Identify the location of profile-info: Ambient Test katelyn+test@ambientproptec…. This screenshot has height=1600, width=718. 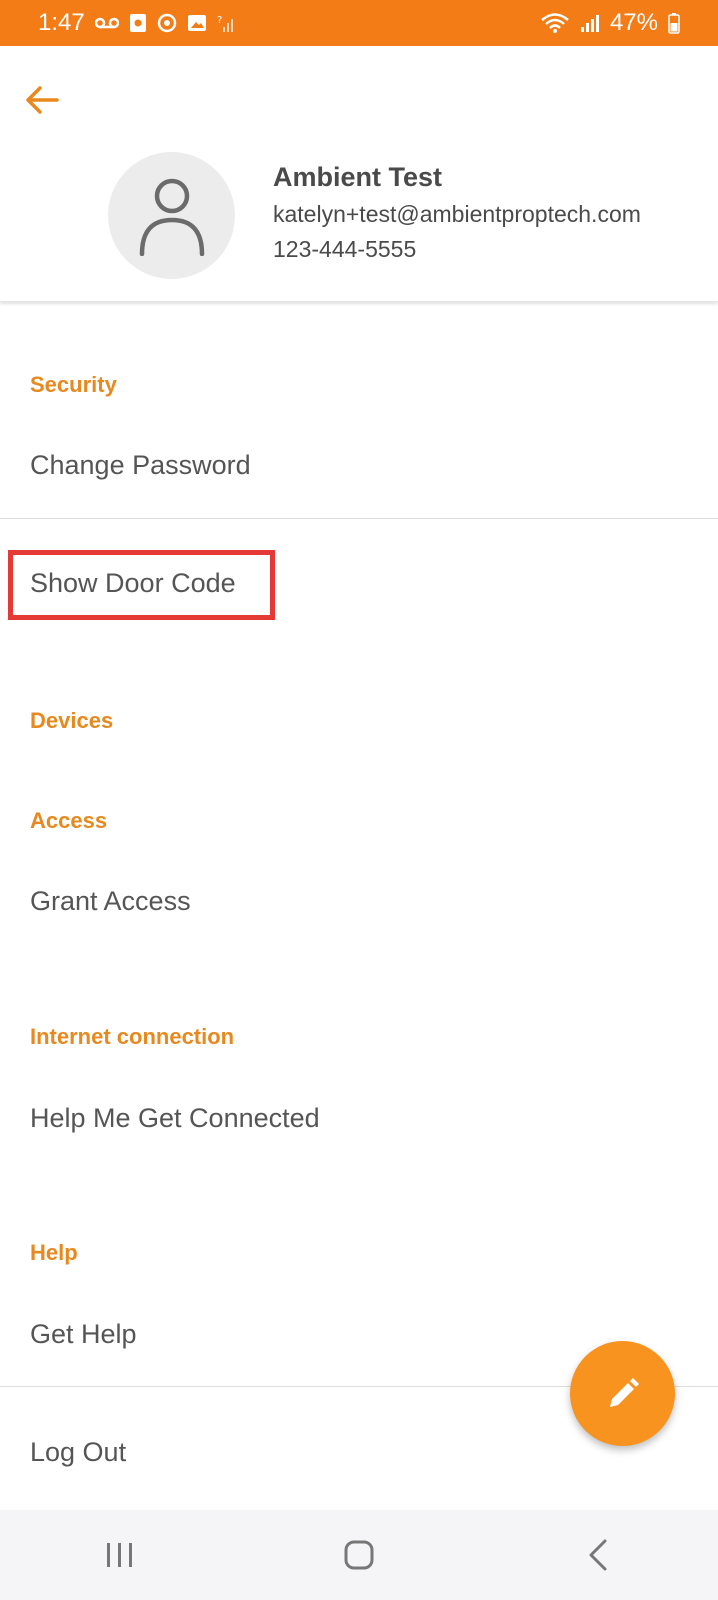
(457, 216).